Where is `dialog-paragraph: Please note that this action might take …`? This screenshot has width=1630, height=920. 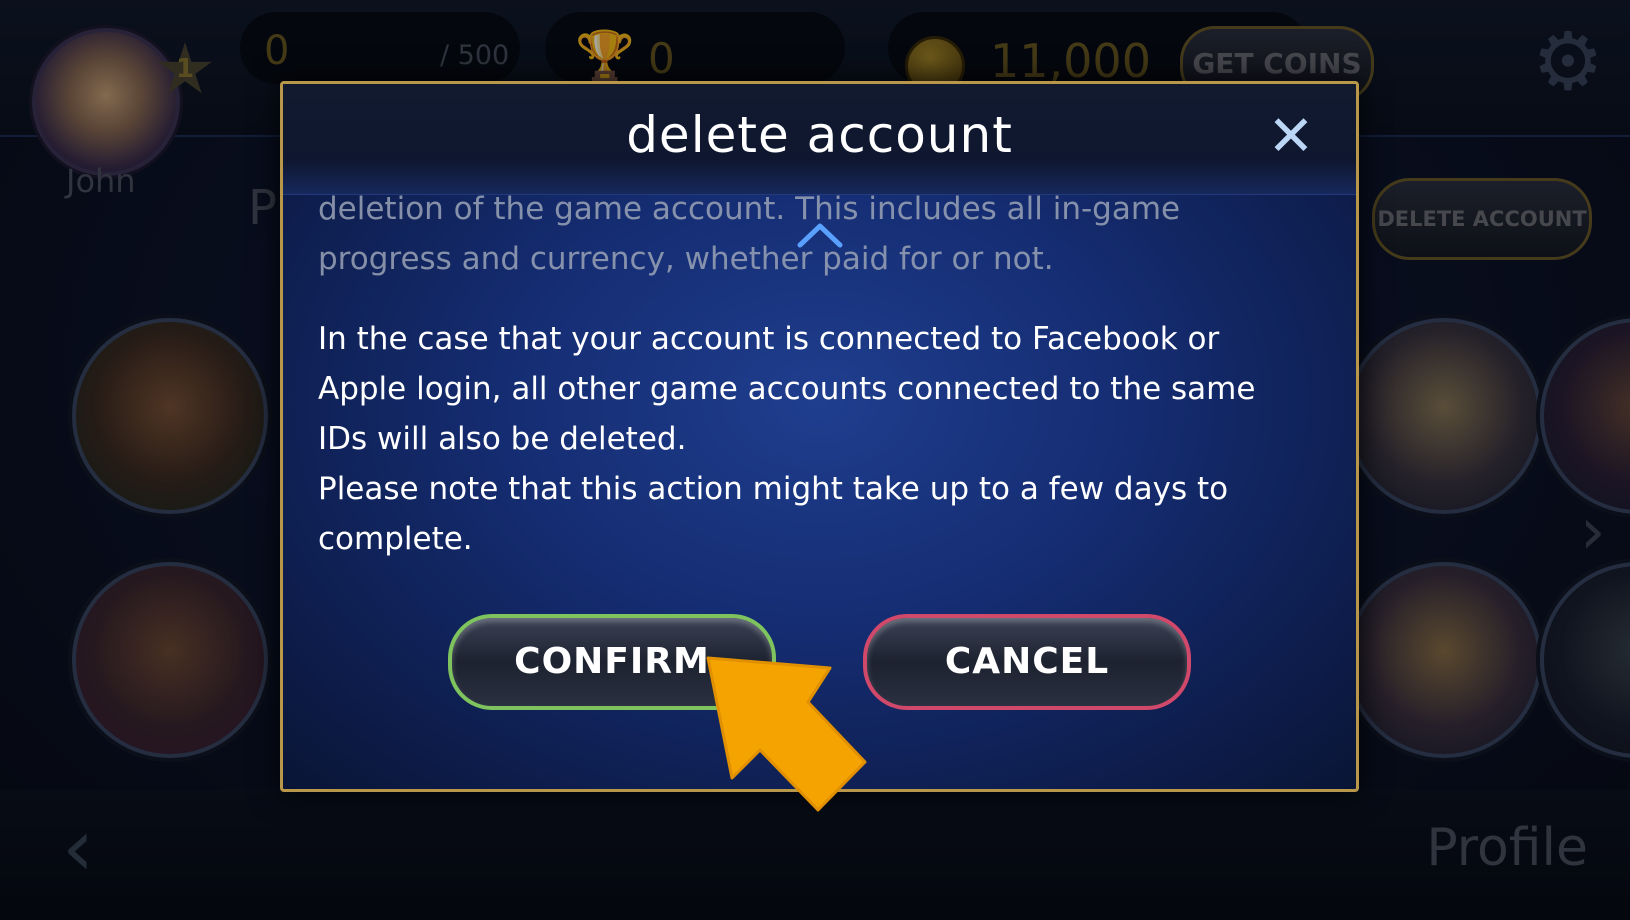
dialog-paragraph: Please note that this action might take … is located at coordinates (773, 514).